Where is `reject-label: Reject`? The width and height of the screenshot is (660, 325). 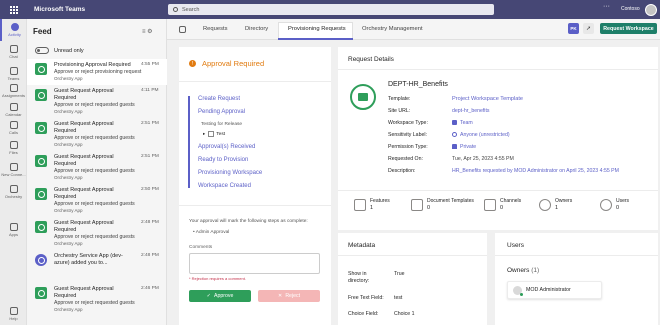
reject-label: Reject is located at coordinates (293, 296).